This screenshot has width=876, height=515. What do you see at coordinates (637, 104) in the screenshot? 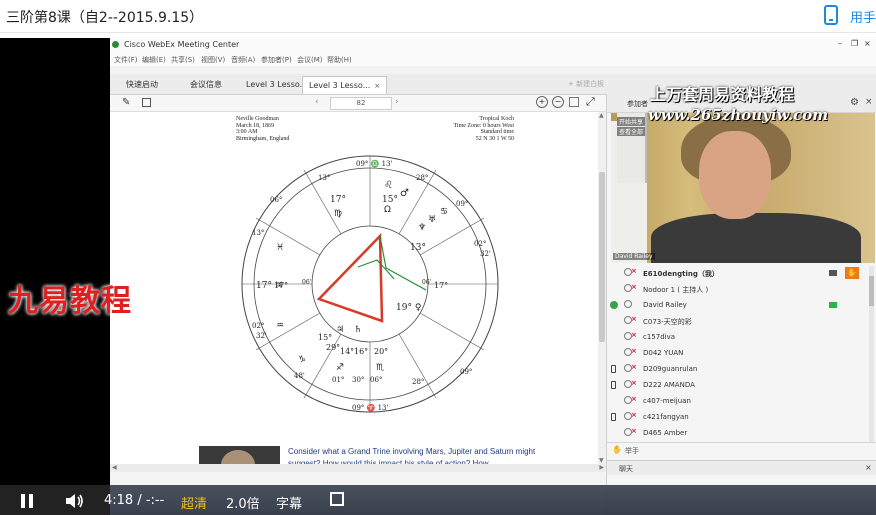
I see `participants-title: 参加者` at bounding box center [637, 104].